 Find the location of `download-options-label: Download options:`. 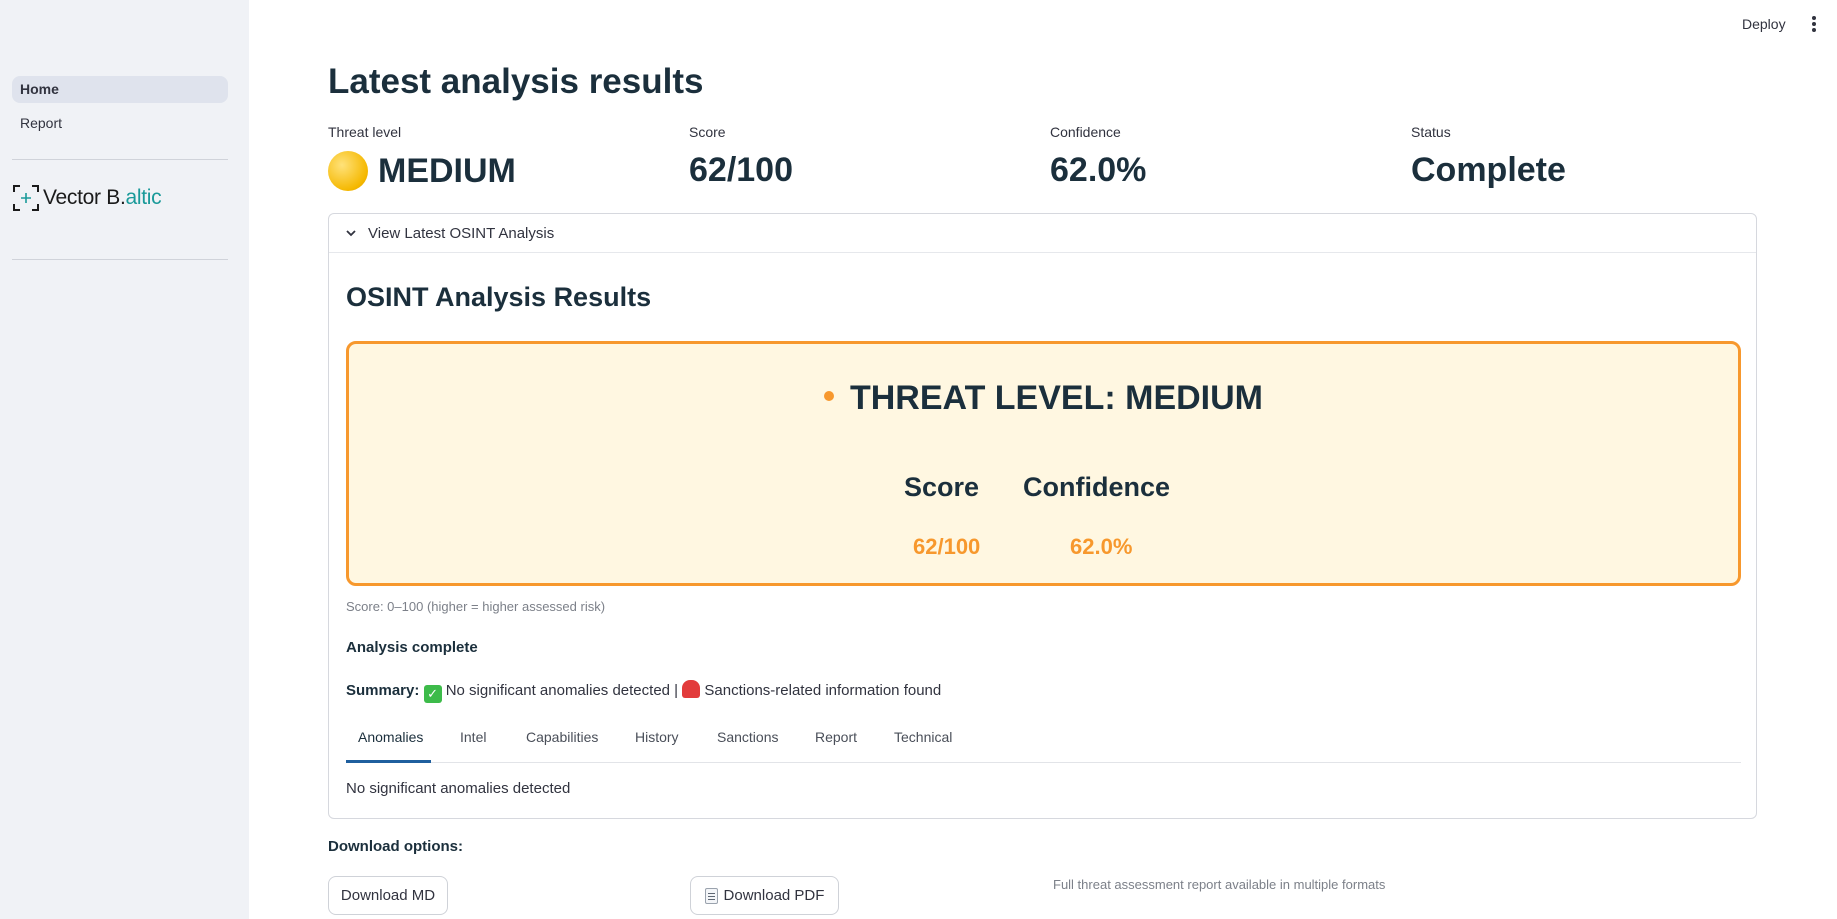

download-options-label: Download options: is located at coordinates (395, 846).